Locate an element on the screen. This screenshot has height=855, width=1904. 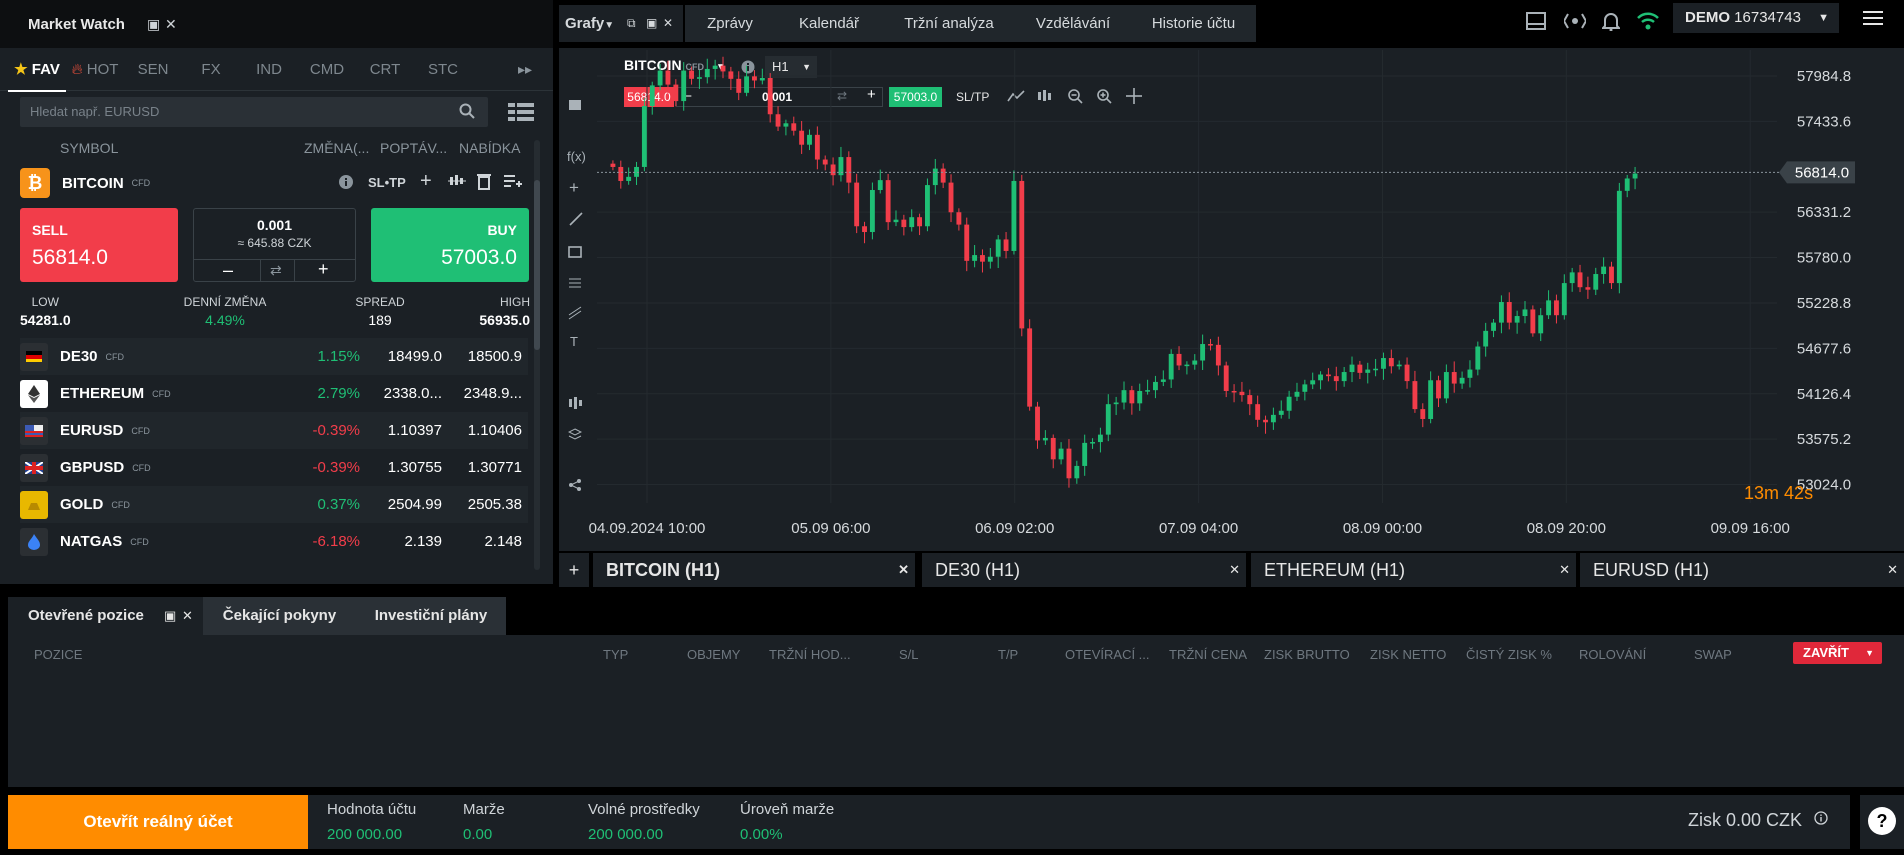
close-all-button: ZAVŘÍT ▼ is located at coordinates (1837, 653).